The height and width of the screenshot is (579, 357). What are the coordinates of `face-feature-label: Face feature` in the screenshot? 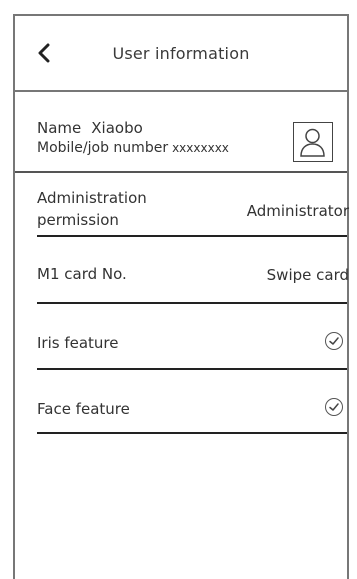 It's located at (83, 409).